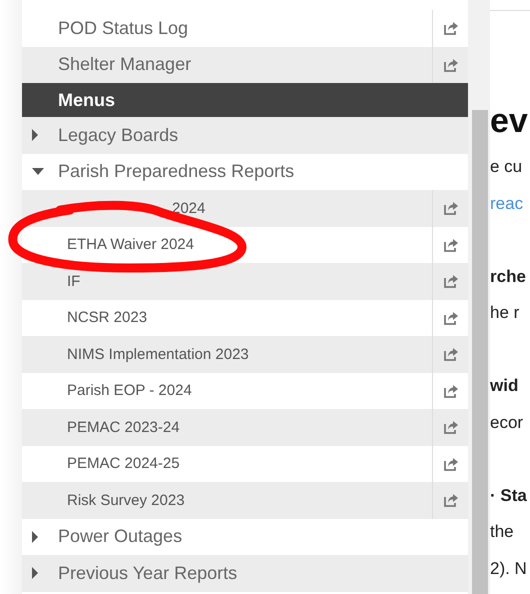 Image resolution: width=530 pixels, height=594 pixels. Describe the element at coordinates (227, 317) in the screenshot. I see `menu-link: NCSR 2023` at that location.